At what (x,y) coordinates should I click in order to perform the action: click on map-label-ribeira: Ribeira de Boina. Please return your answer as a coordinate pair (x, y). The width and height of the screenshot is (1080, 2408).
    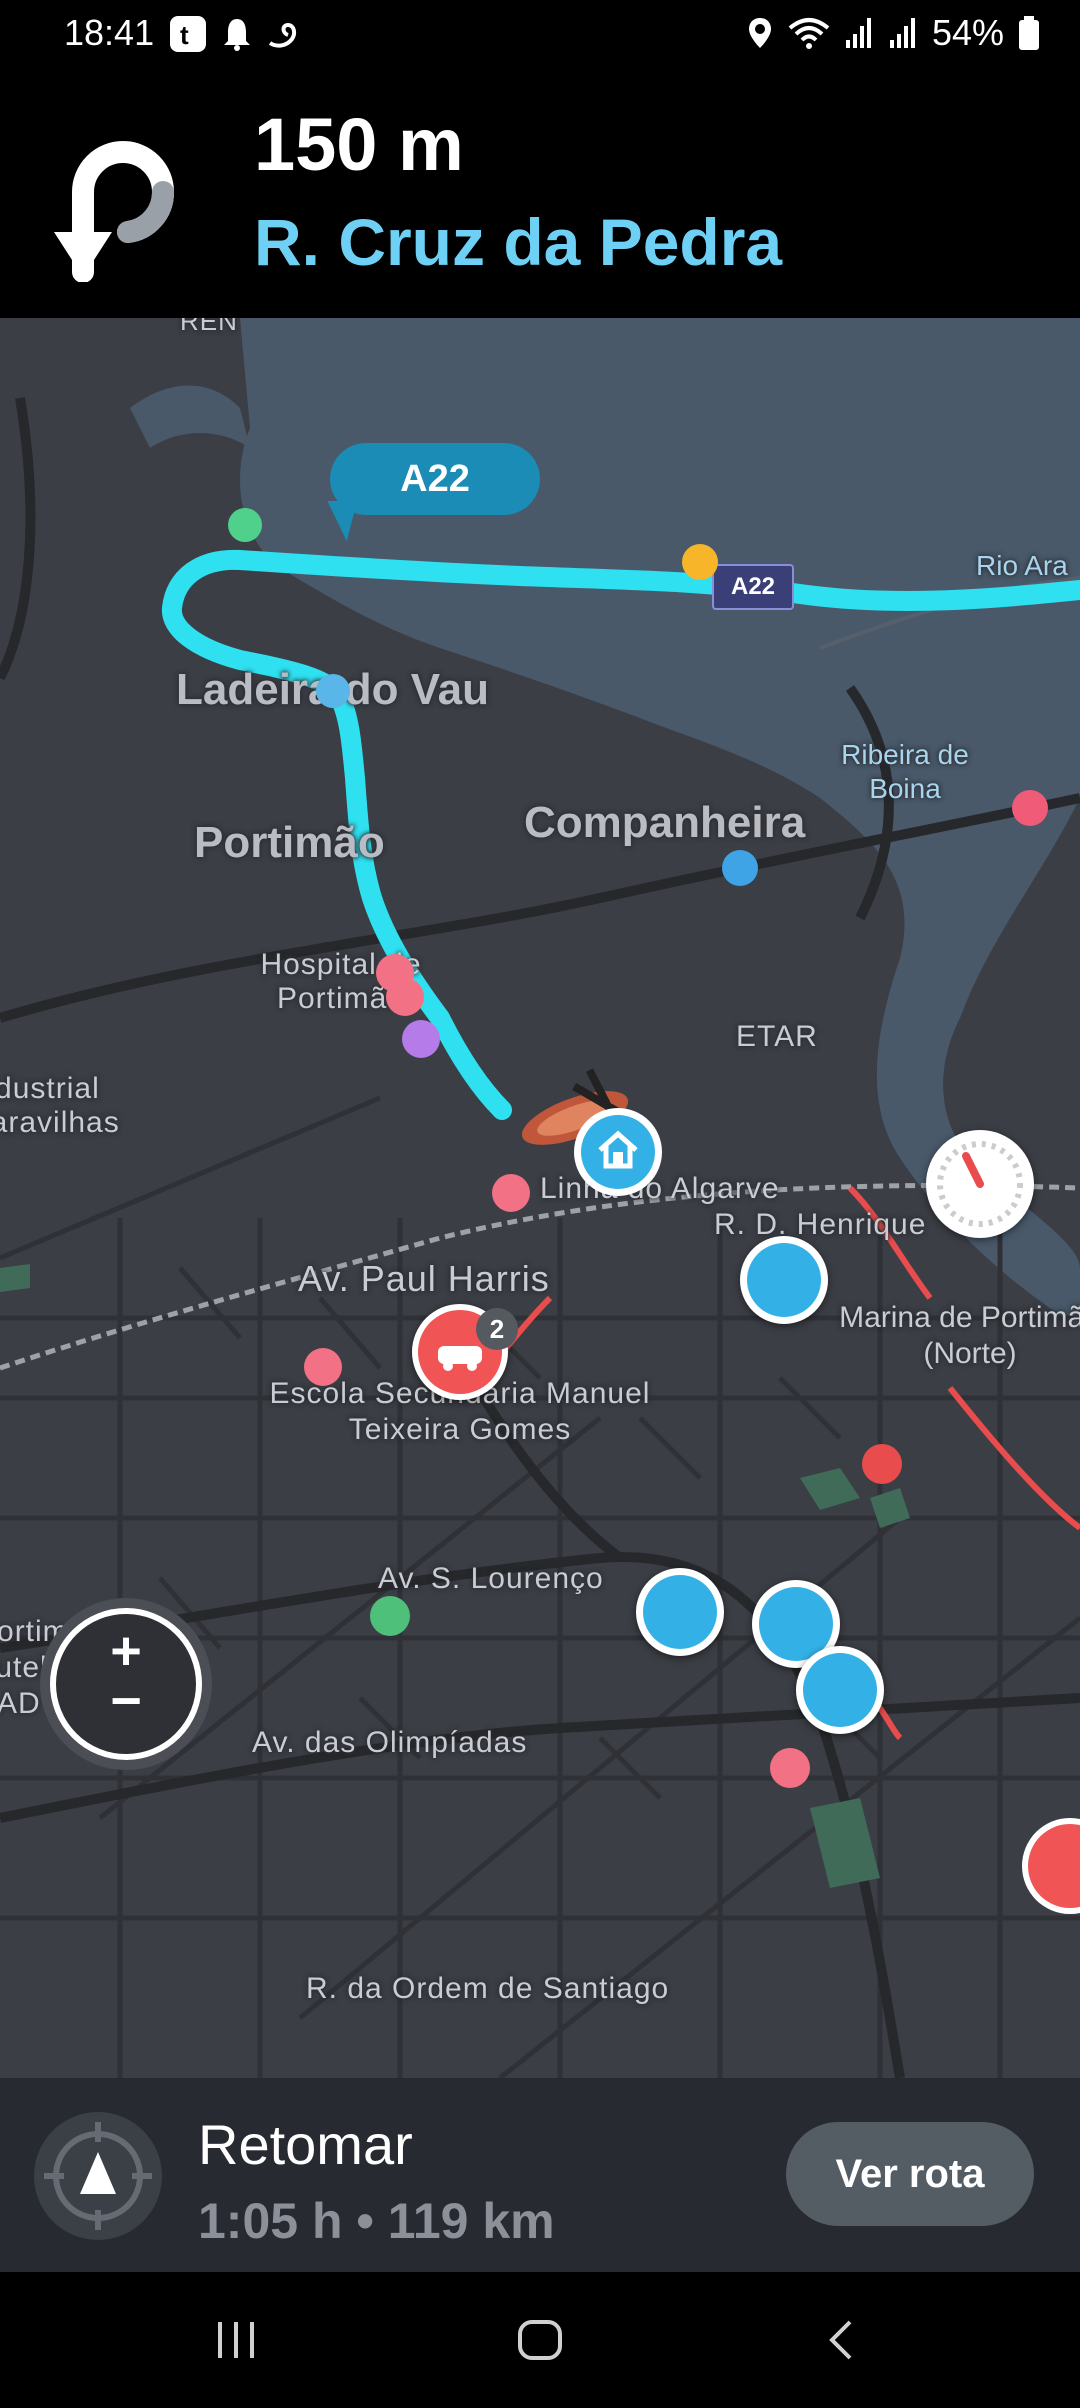
    Looking at the image, I should click on (905, 771).